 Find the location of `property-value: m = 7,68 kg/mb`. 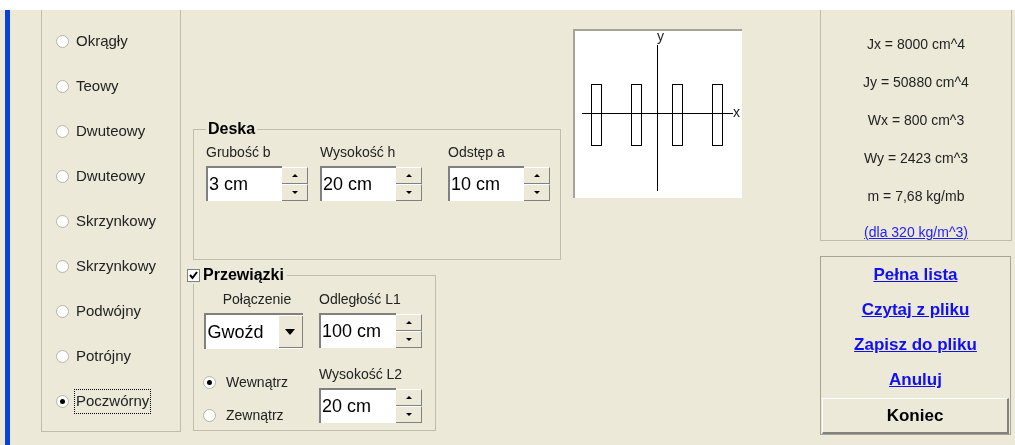

property-value: m = 7,68 kg/mb is located at coordinates (916, 196).